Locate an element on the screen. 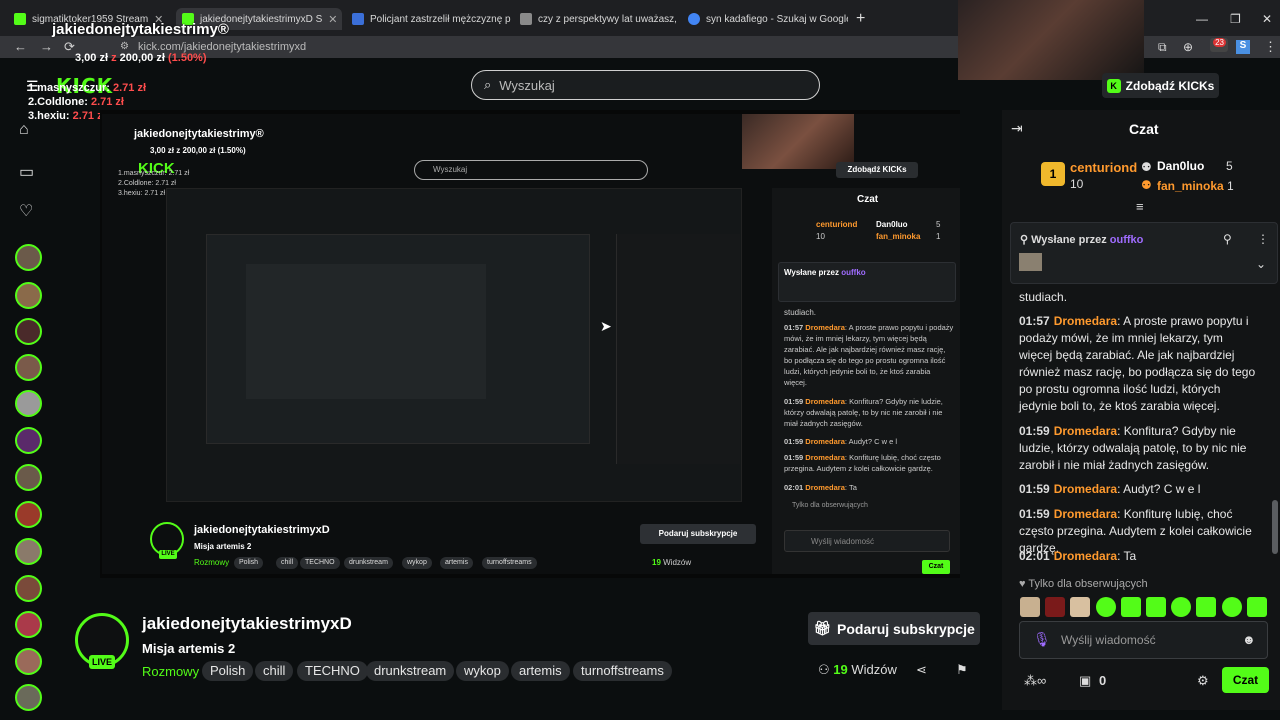 The image size is (1280, 720). chat-send-button: Czat is located at coordinates (1245, 680).